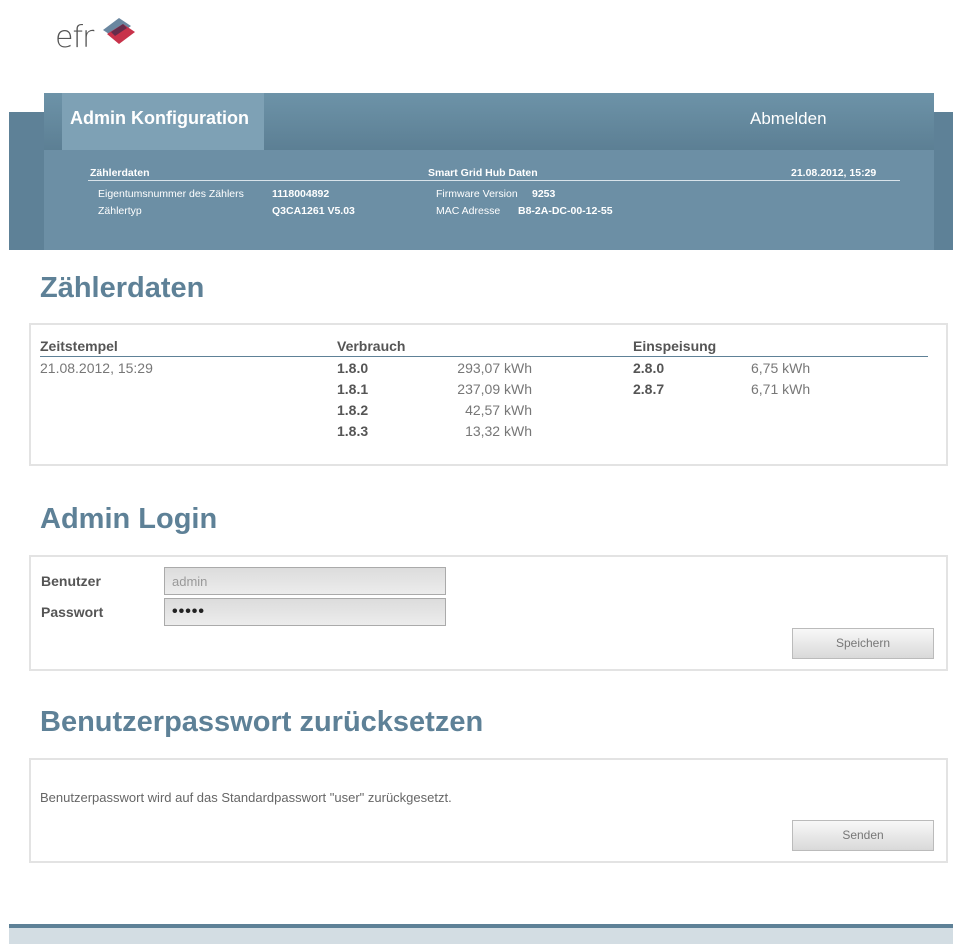 This screenshot has height=944, width=953. I want to click on feed-code: 2.8.7, so click(649, 389).